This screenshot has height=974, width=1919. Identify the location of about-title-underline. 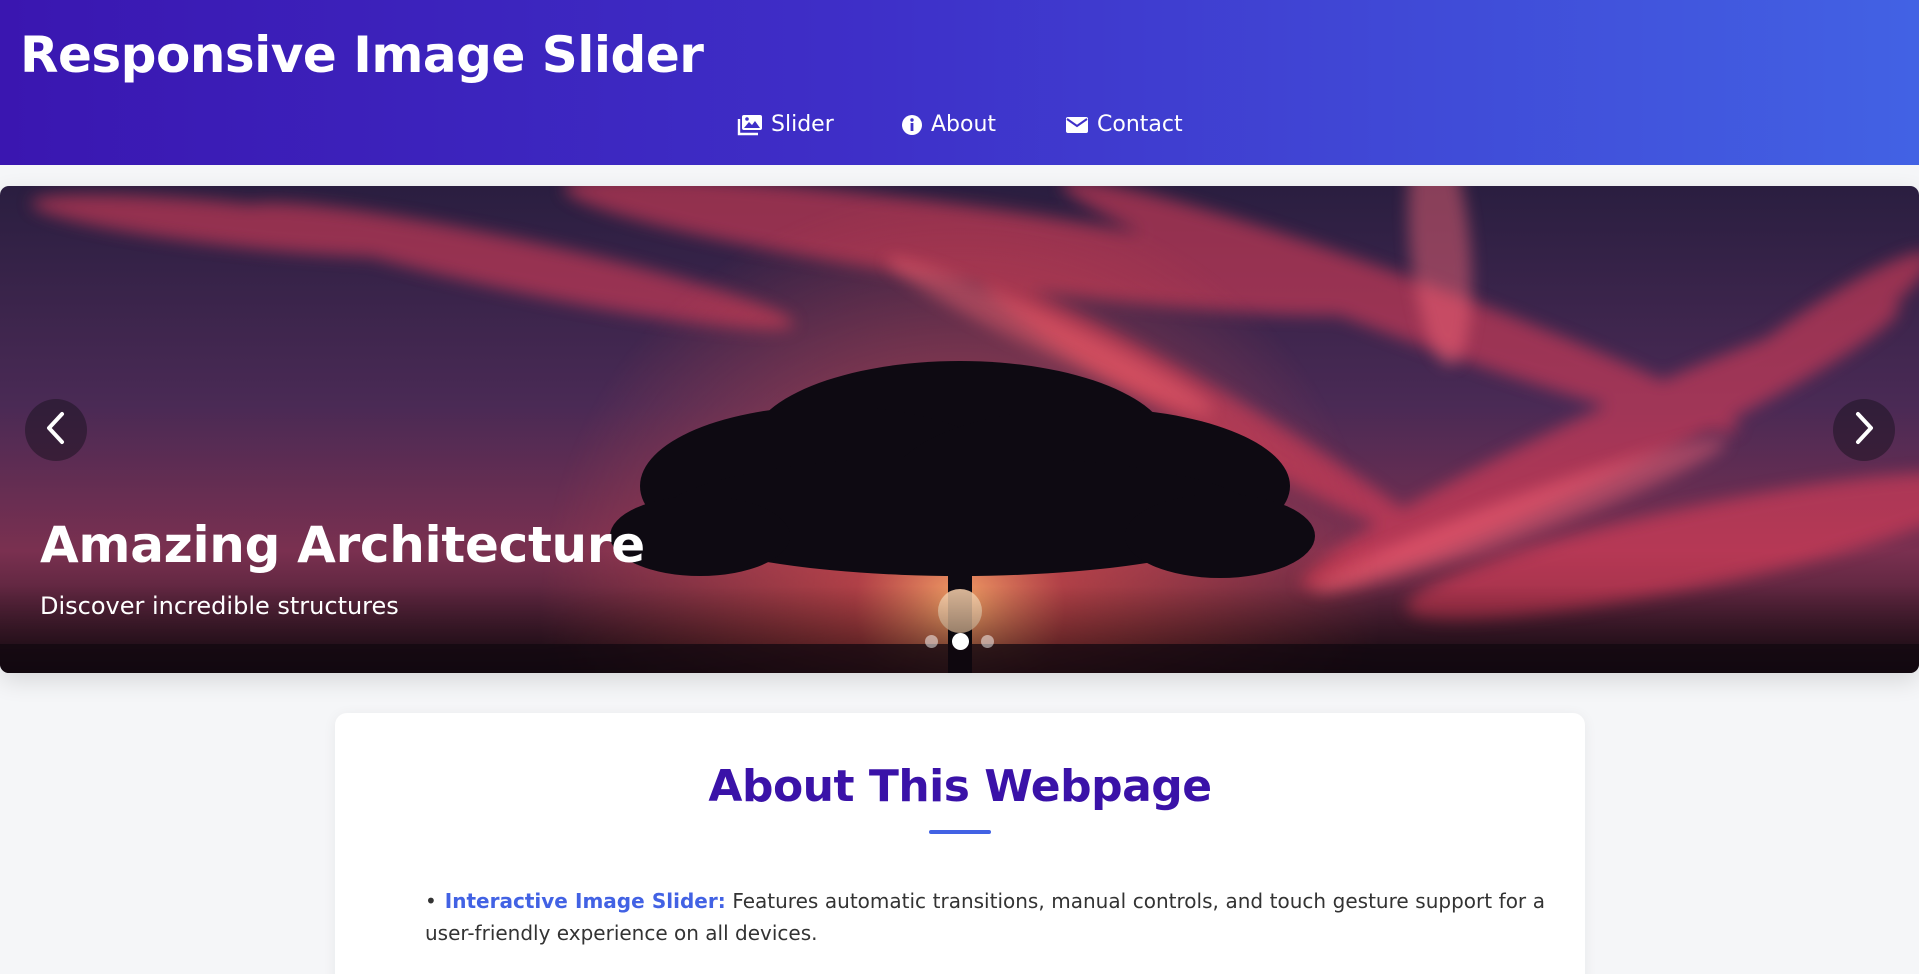
(960, 832).